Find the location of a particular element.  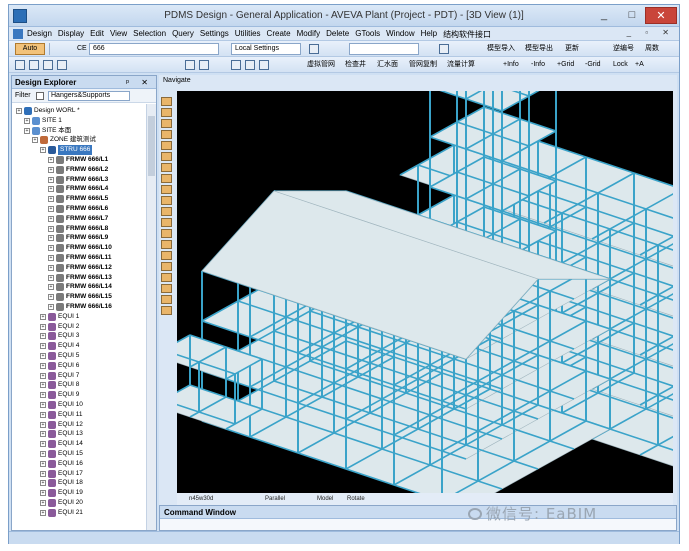

catchment-button: 汇水面 is located at coordinates (387, 65).